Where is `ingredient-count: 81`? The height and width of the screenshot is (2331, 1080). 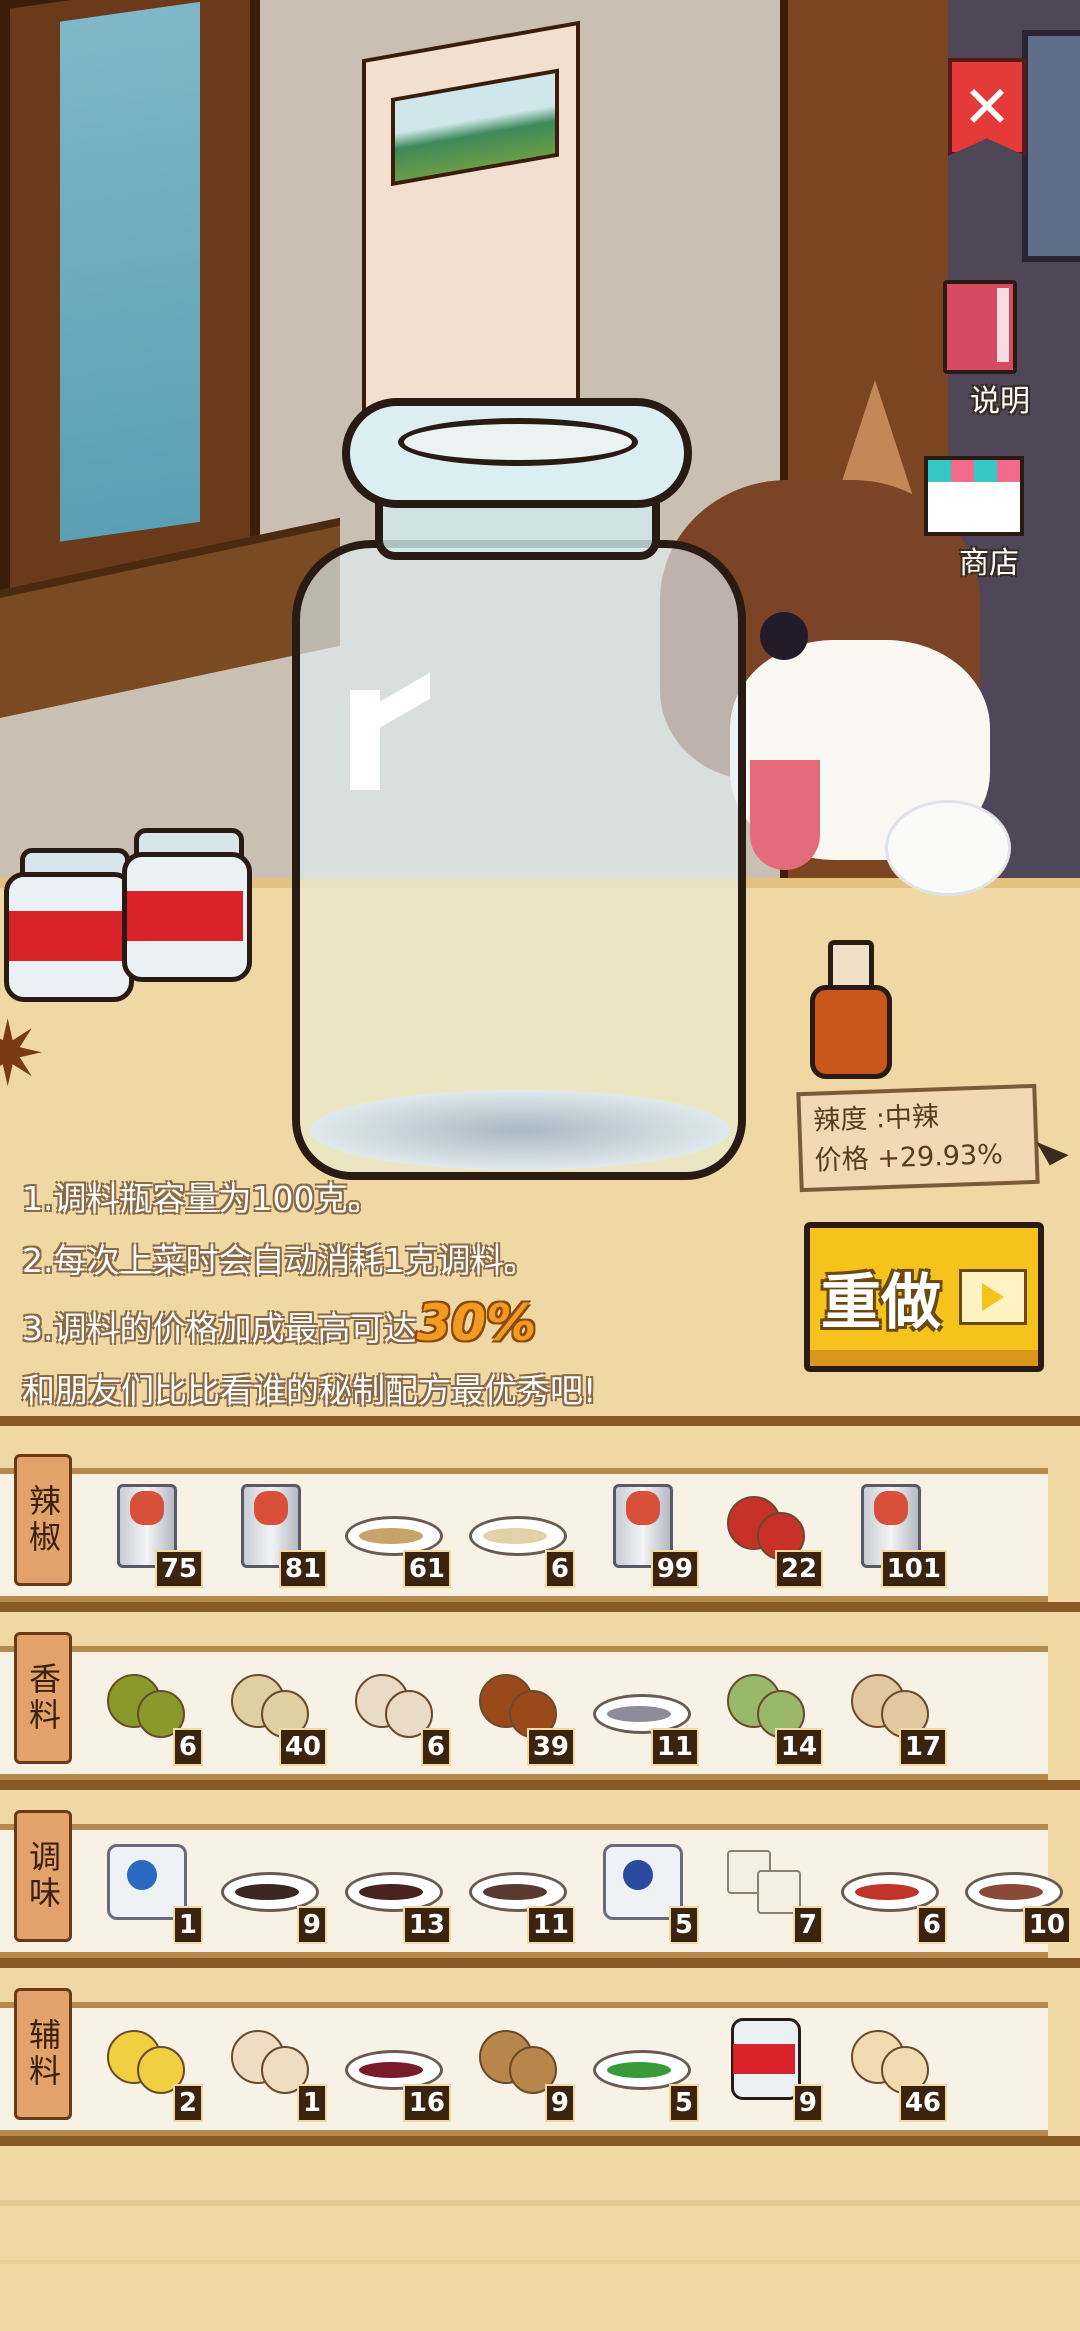 ingredient-count: 81 is located at coordinates (302, 1569).